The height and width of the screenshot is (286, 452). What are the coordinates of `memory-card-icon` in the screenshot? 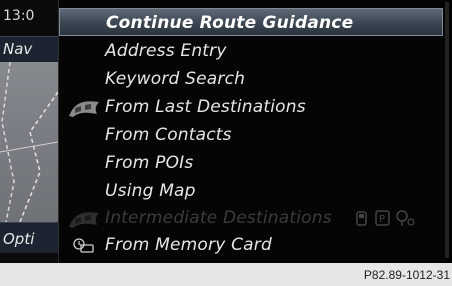 It's located at (84, 248).